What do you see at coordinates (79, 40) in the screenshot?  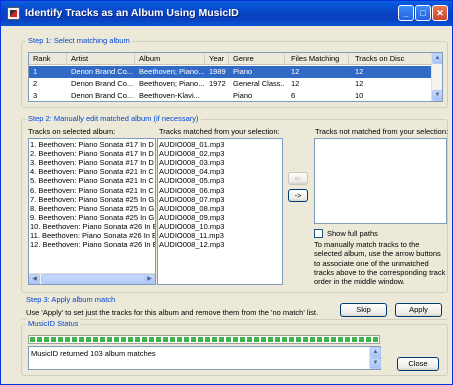 I see `step1-label: Step 1: Select matching album` at bounding box center [79, 40].